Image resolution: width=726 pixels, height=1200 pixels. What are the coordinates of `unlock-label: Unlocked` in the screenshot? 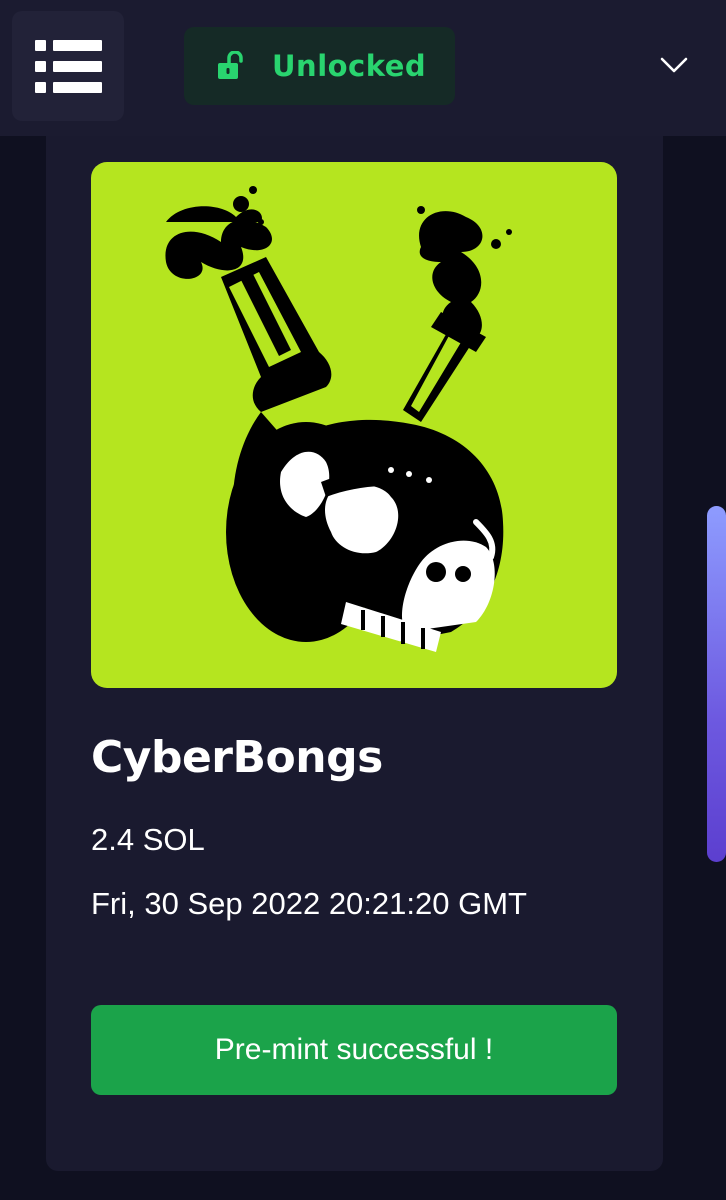 It's located at (349, 66).